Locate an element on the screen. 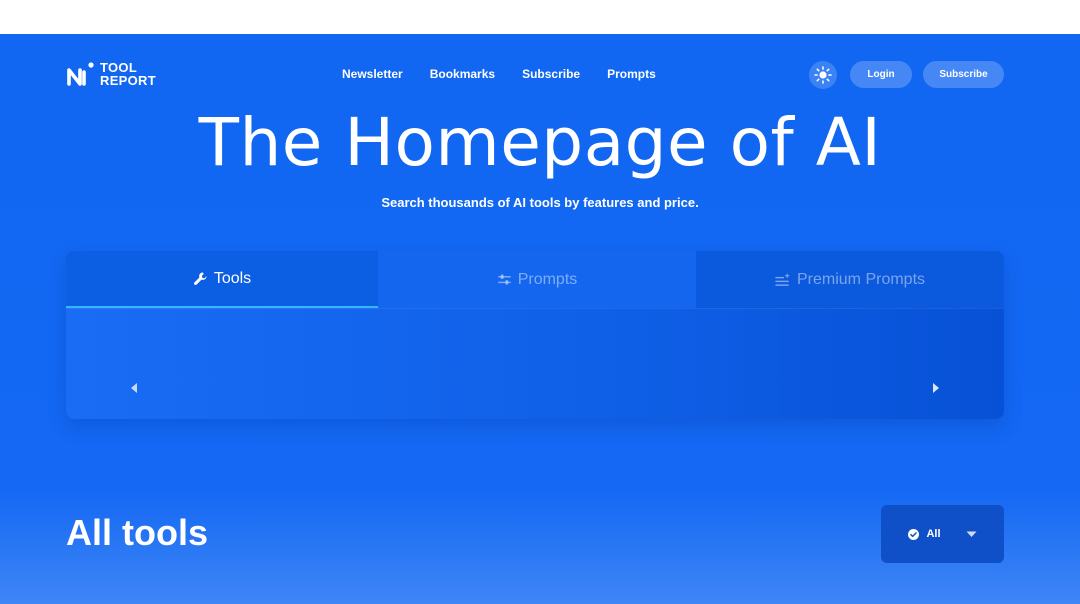 The image size is (1080, 604). tab-premium-prompts: Premium Prompts is located at coordinates (850, 279).